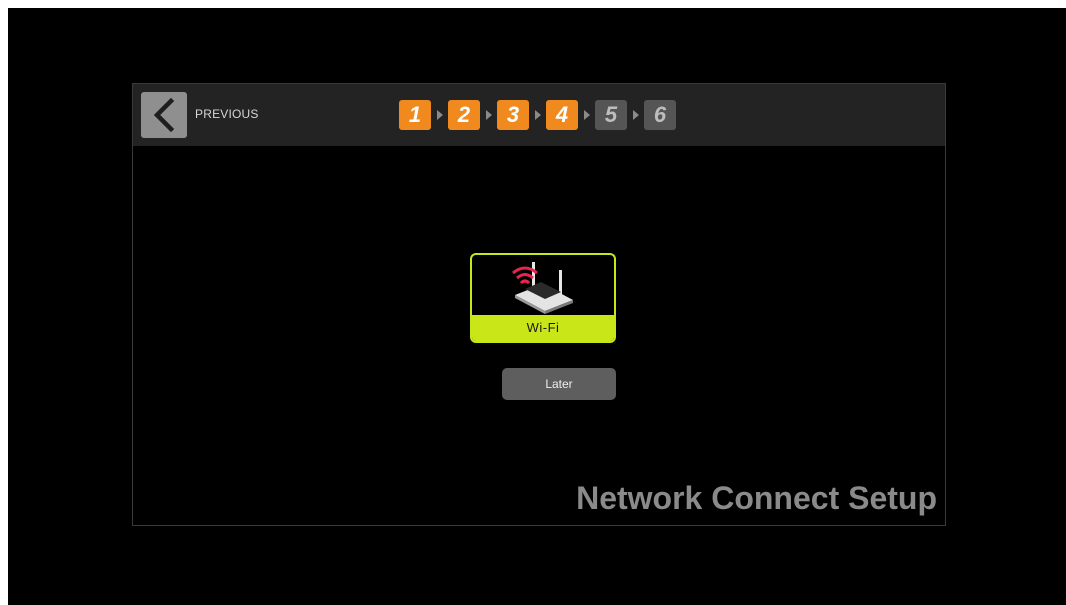 This screenshot has height=605, width=1066. Describe the element at coordinates (227, 114) in the screenshot. I see `previous-label: PREVIOUS` at that location.